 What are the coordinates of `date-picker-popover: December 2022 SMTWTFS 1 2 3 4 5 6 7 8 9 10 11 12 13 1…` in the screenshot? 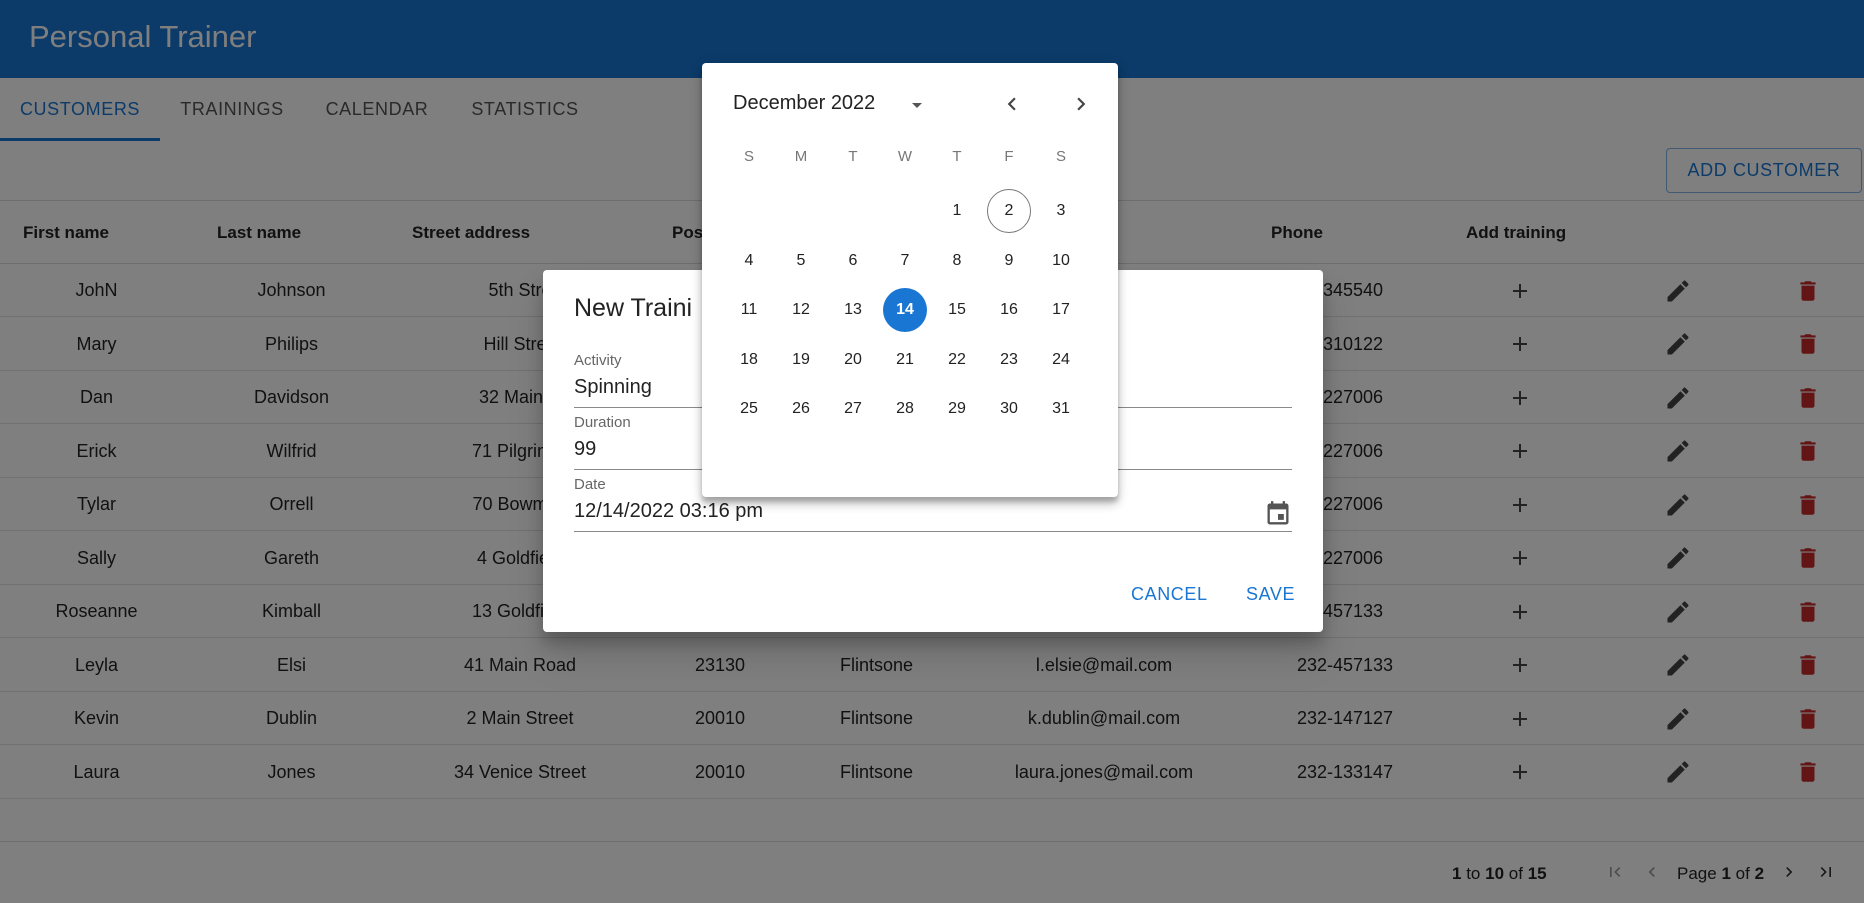 It's located at (910, 280).